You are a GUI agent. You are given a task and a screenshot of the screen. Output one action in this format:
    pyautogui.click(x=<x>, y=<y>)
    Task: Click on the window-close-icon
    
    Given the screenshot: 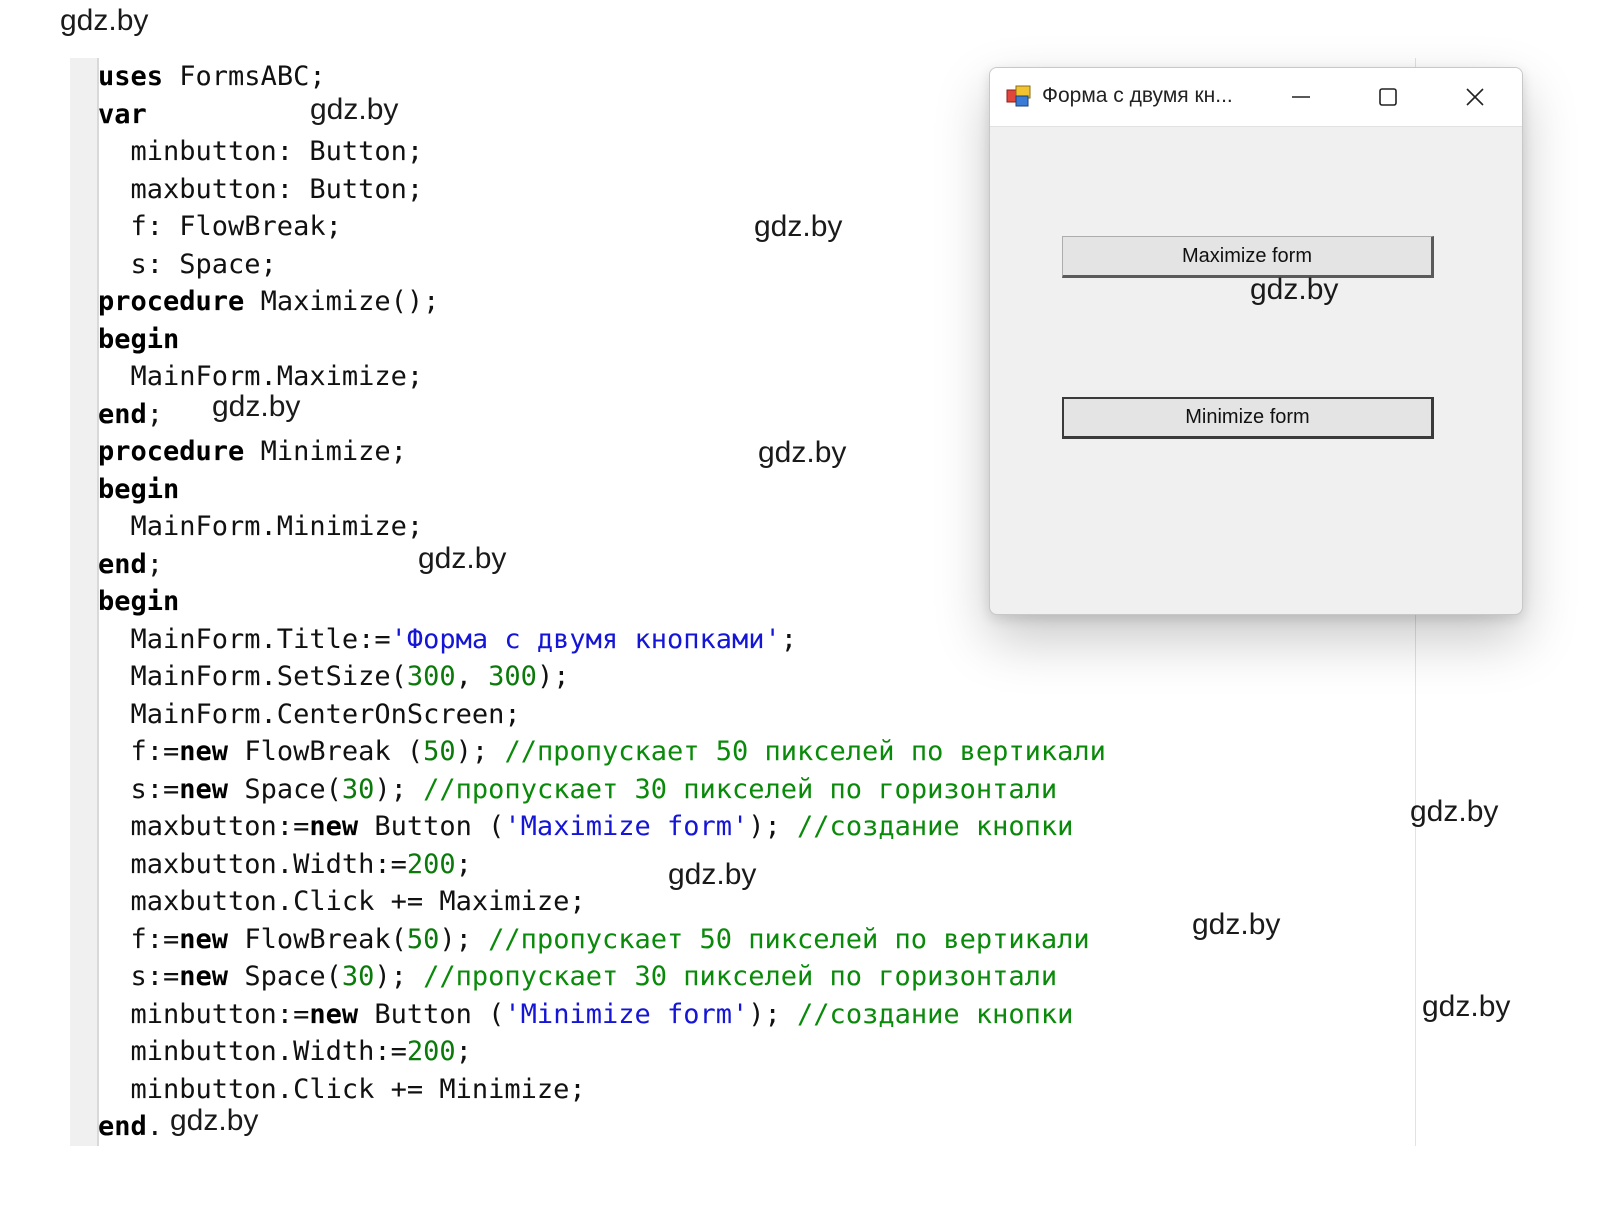 What is the action you would take?
    pyautogui.click(x=1475, y=97)
    